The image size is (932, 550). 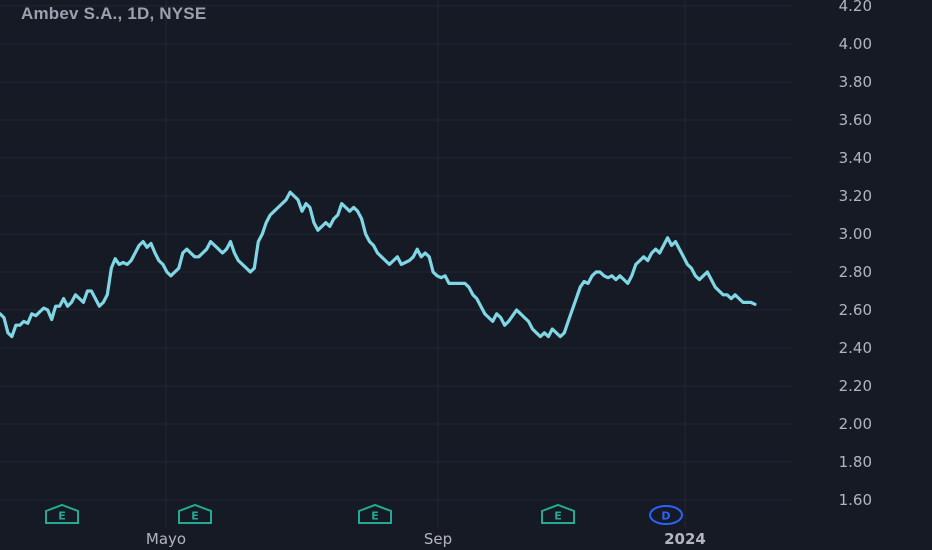 I want to click on y-tick-label: 3.40, so click(x=855, y=158).